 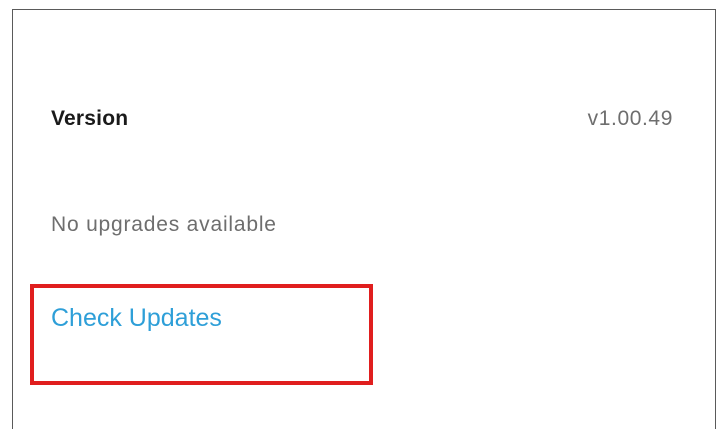 What do you see at coordinates (630, 118) in the screenshot?
I see `version-value: v1.00.49` at bounding box center [630, 118].